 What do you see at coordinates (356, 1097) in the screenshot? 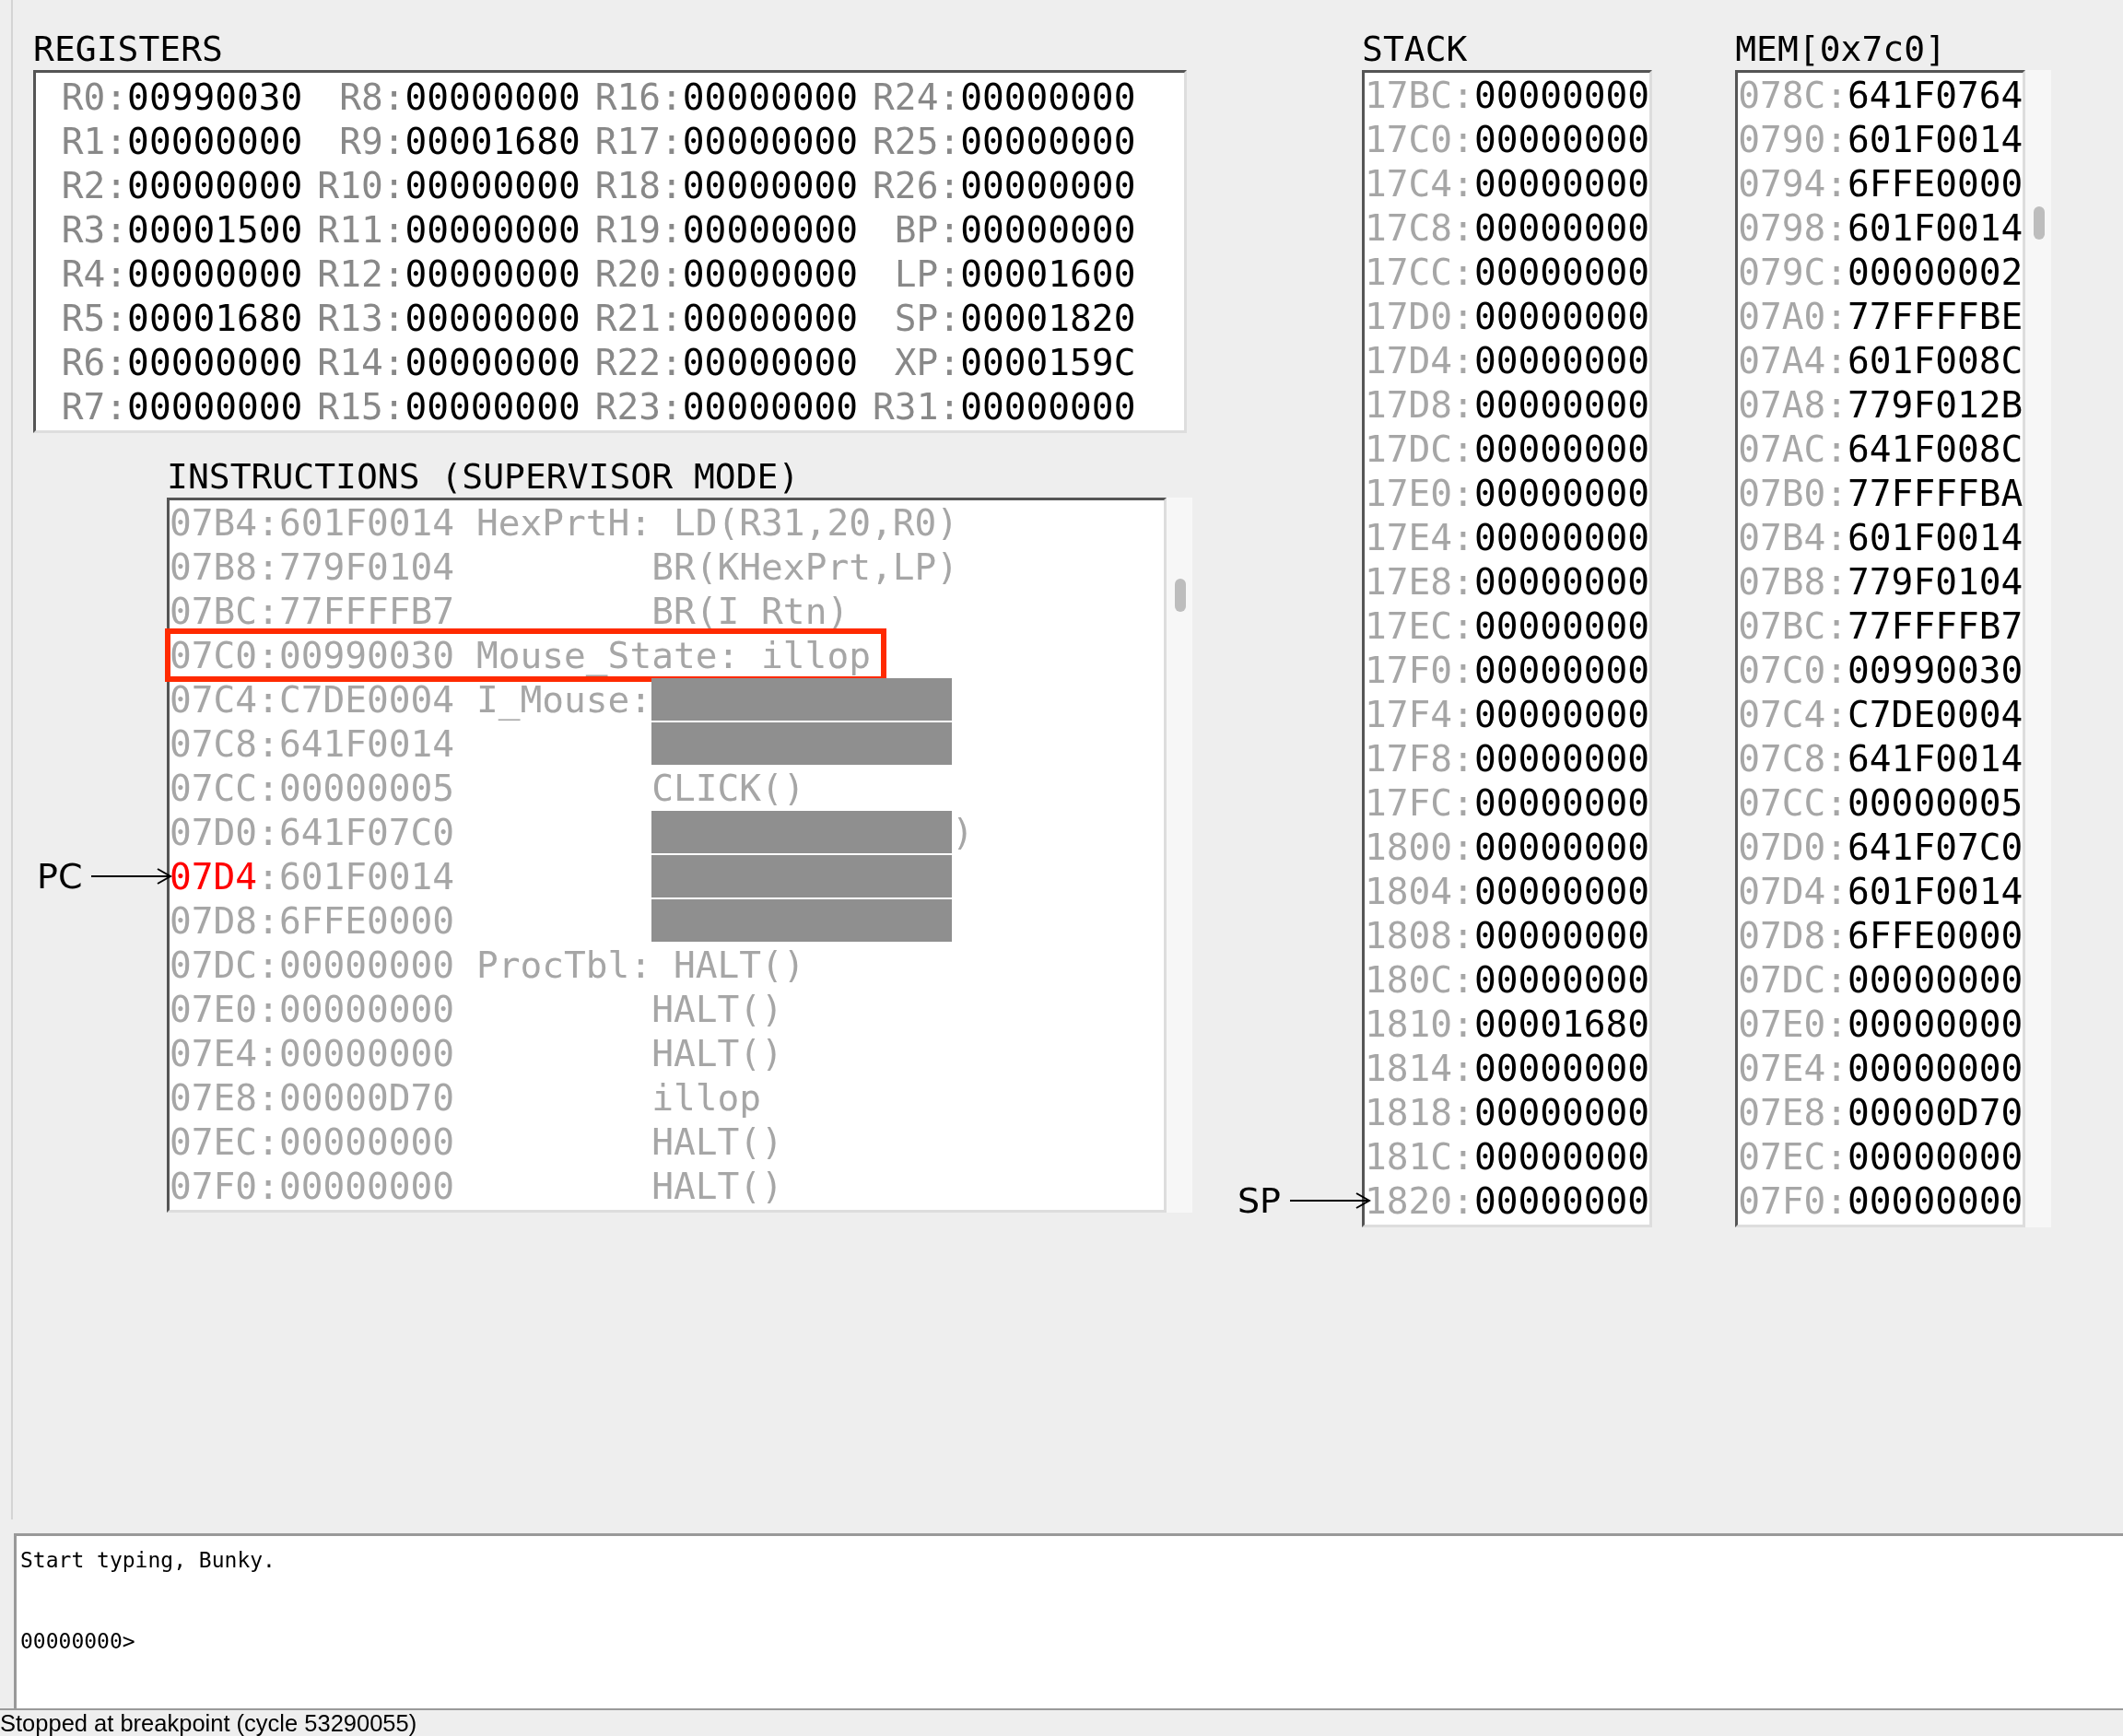
I see `instruction-word: :00000D70` at bounding box center [356, 1097].